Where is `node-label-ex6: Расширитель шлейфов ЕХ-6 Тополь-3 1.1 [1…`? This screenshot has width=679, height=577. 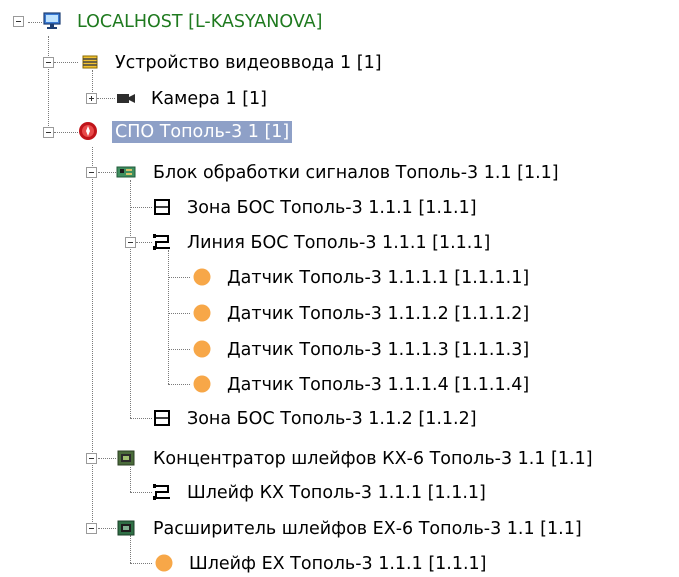
node-label-ex6: Расширитель шлейфов ЕХ-6 Тополь-3 1.1 [1… is located at coordinates (367, 529).